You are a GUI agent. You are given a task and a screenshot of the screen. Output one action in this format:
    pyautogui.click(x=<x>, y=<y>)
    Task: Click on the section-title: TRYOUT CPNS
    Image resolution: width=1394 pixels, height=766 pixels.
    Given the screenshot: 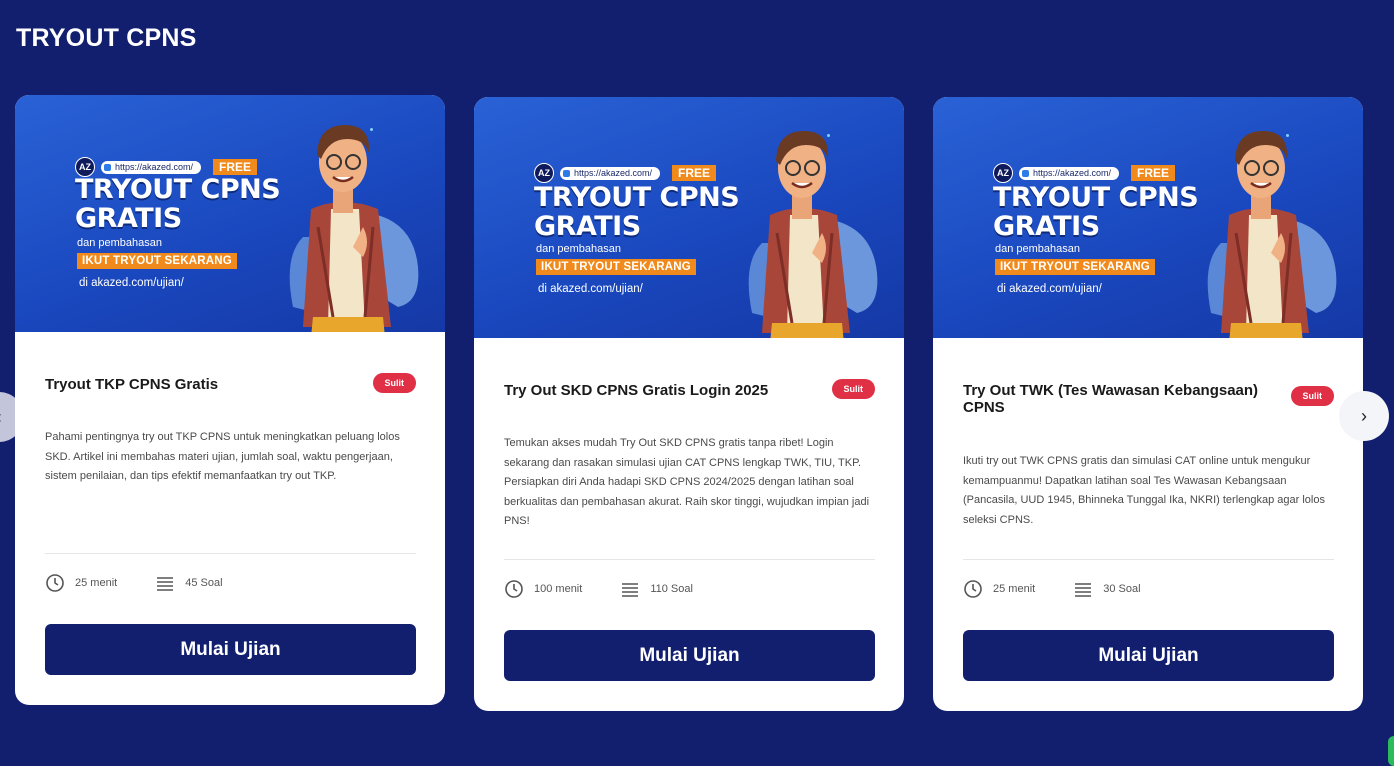 What is the action you would take?
    pyautogui.click(x=106, y=38)
    